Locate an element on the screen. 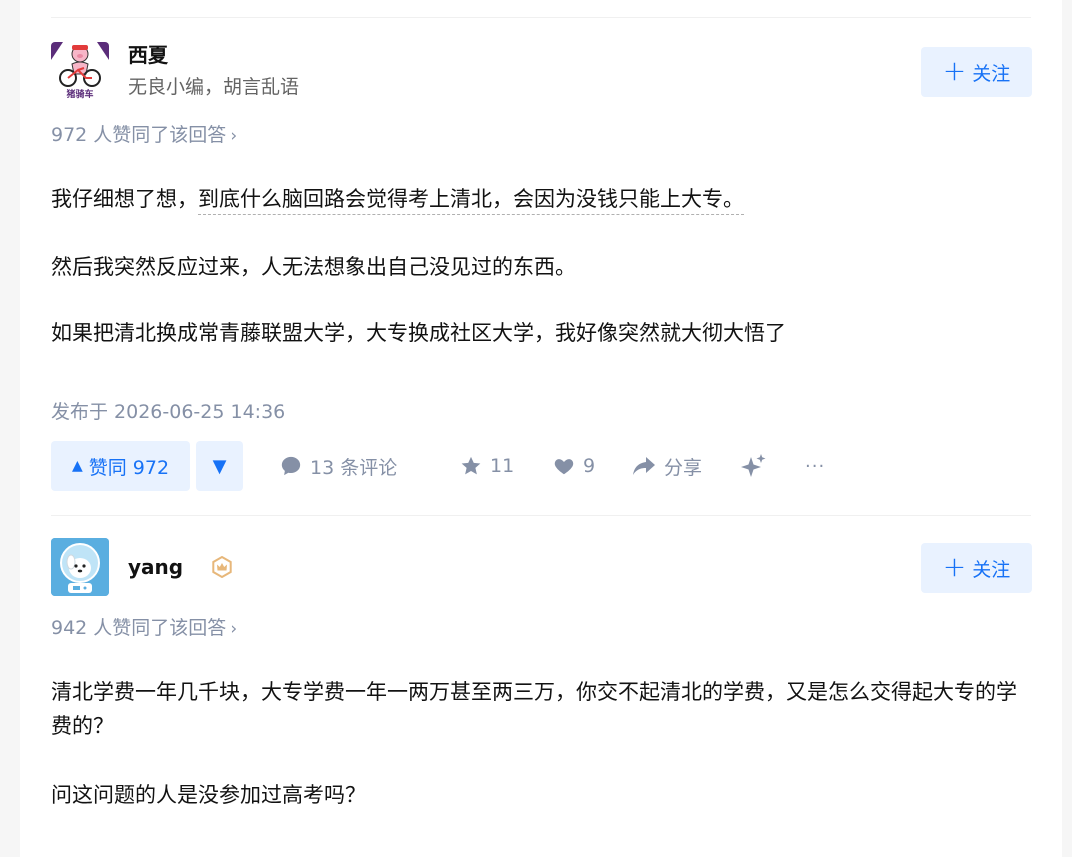  avatar-caption: 猪骑车 is located at coordinates (80, 95).